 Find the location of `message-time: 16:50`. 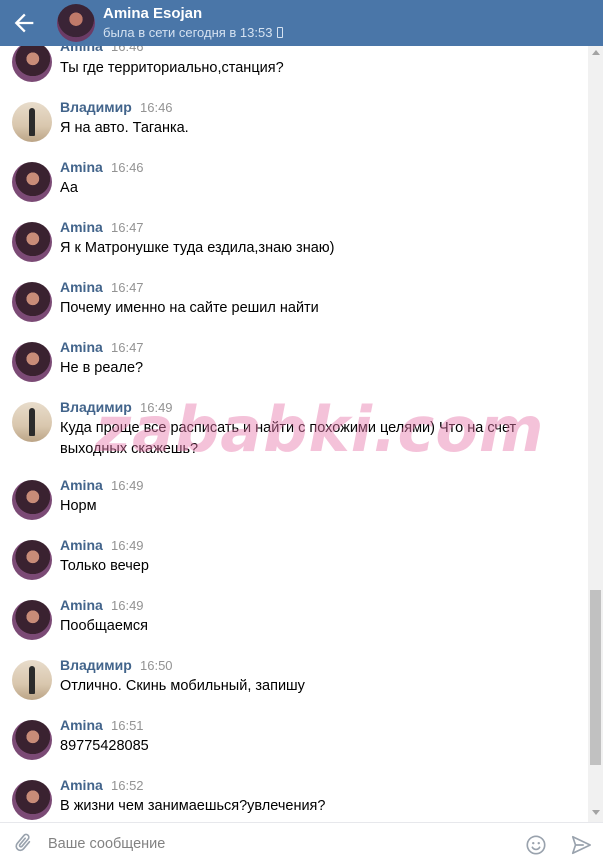

message-time: 16:50 is located at coordinates (156, 665).